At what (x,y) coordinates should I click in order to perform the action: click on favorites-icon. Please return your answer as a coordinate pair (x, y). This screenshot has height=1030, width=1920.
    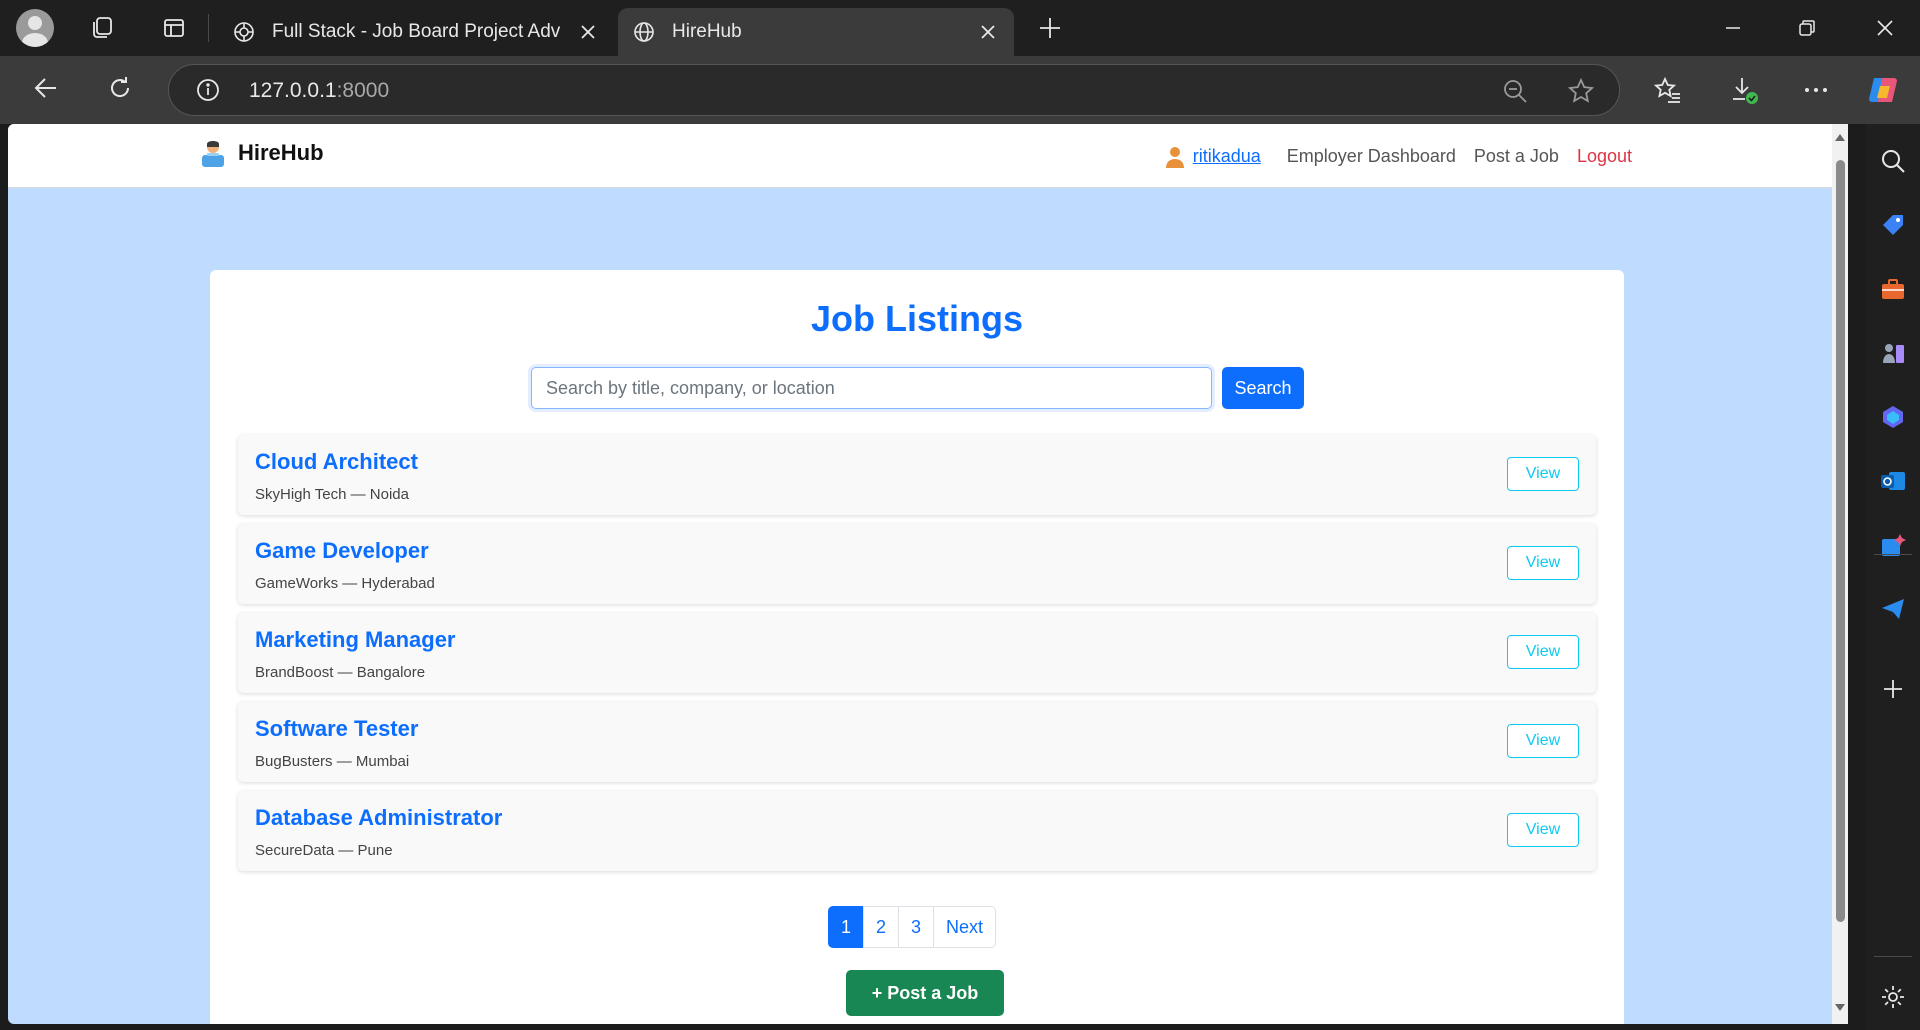
    Looking at the image, I should click on (1668, 90).